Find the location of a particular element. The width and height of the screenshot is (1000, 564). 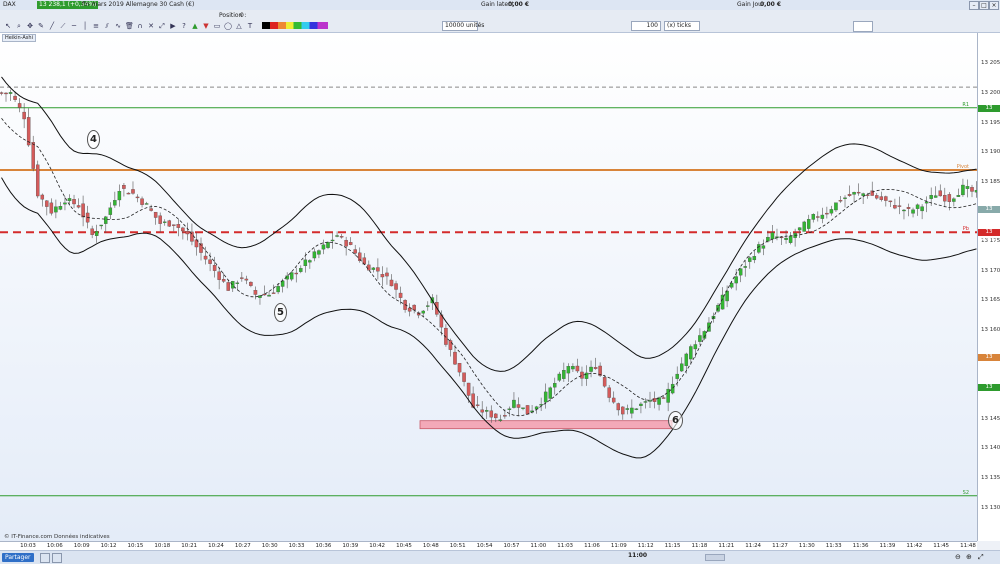

play-icon: ▶ is located at coordinates (173, 26).